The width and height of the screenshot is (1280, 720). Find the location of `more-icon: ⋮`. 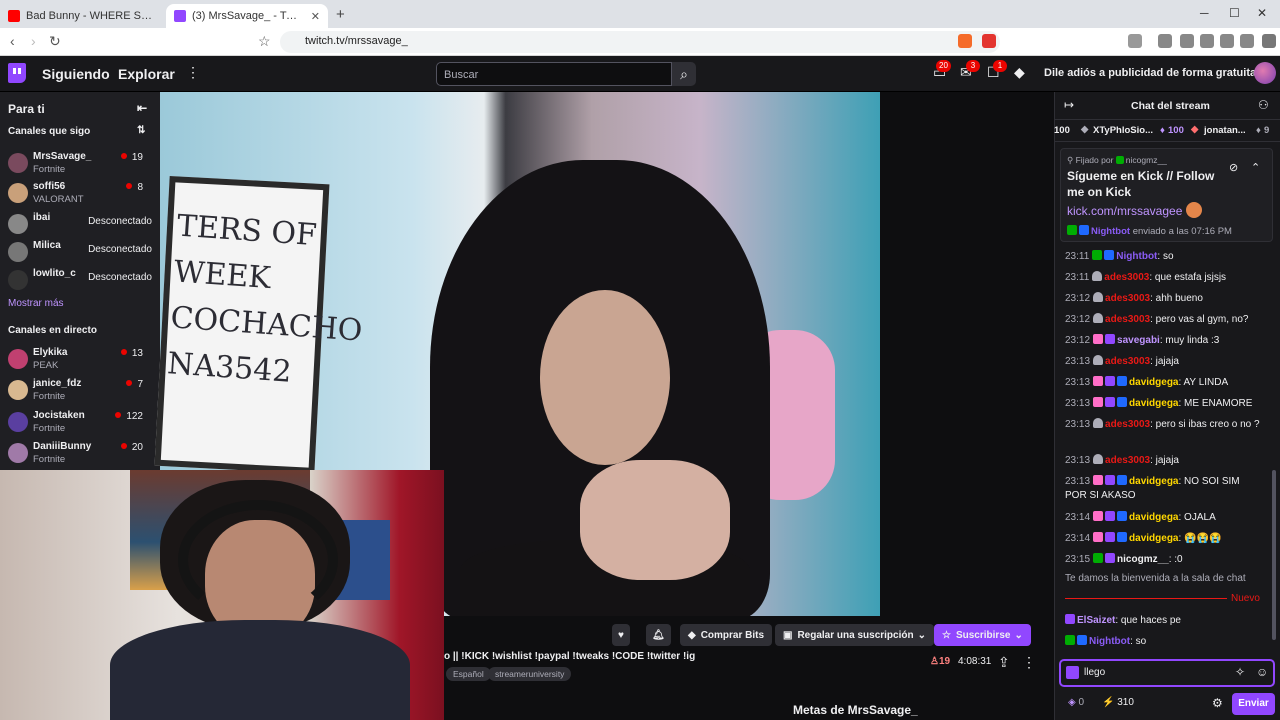

more-icon: ⋮ is located at coordinates (193, 72).